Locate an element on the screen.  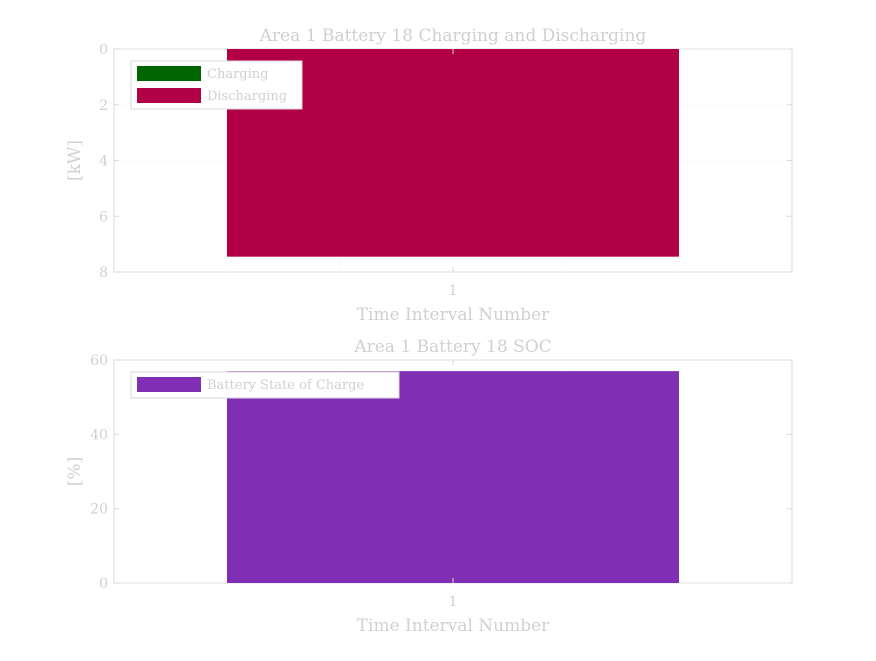
y-axis-label: [%] is located at coordinates (75, 471).